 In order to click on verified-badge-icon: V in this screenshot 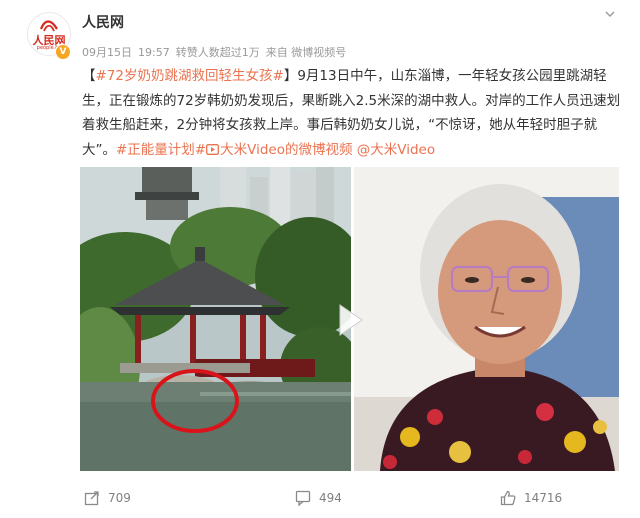, I will do `click(63, 52)`.